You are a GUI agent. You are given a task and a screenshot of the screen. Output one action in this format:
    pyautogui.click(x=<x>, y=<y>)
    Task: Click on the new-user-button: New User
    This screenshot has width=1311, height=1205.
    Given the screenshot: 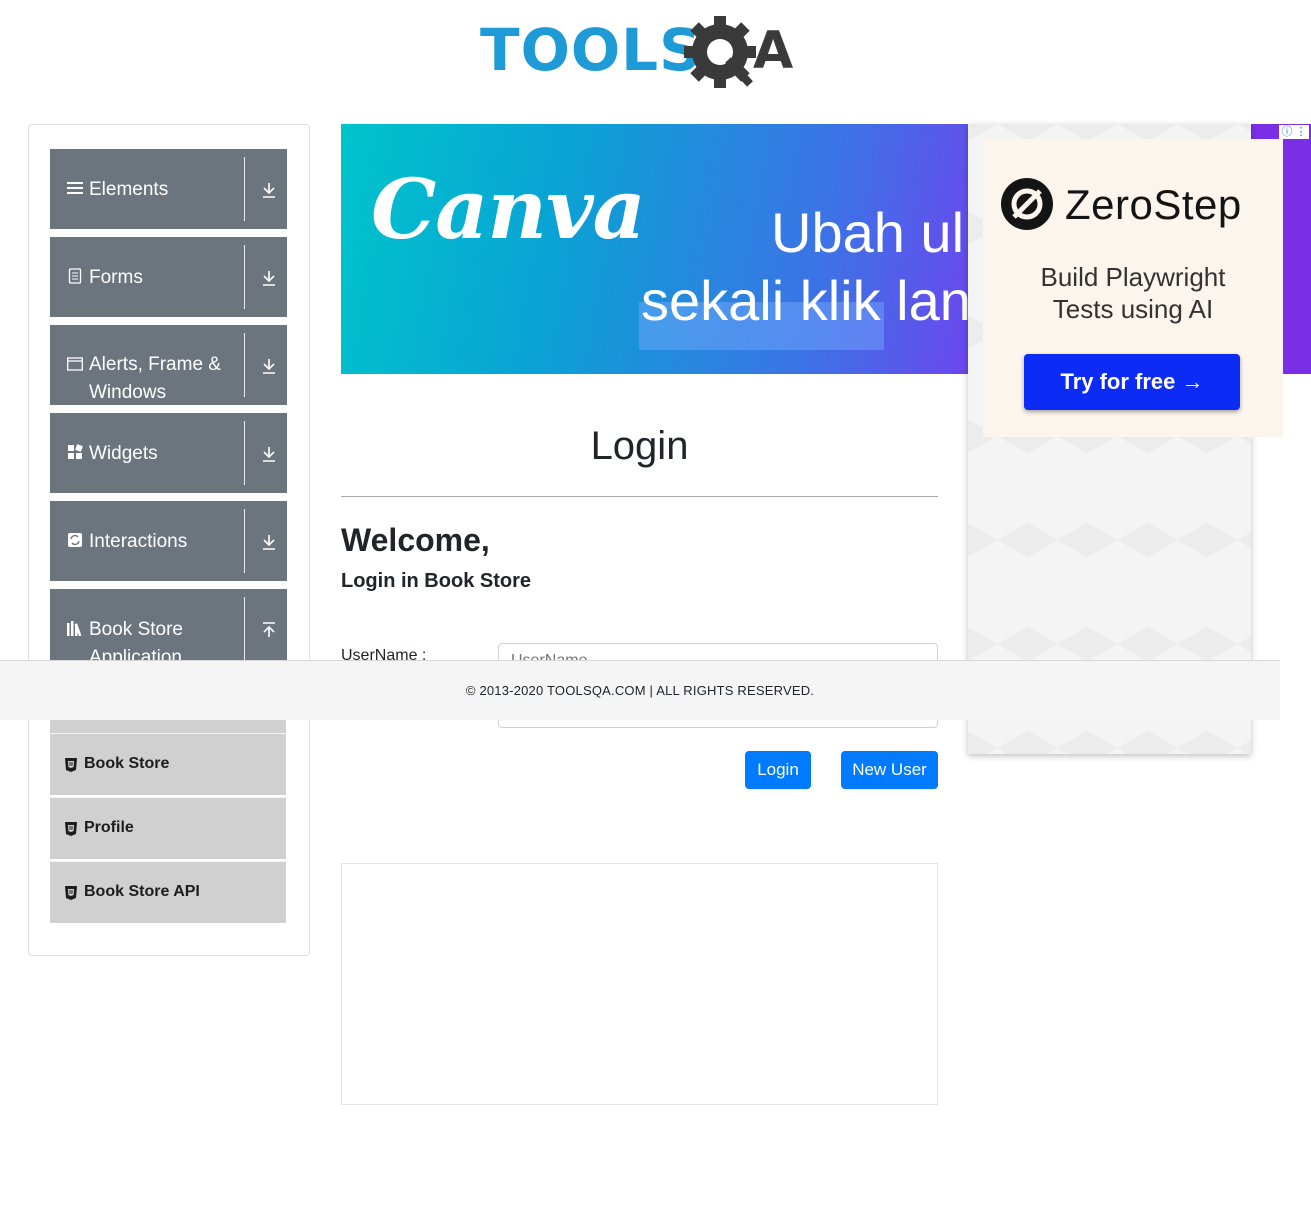 What is the action you would take?
    pyautogui.click(x=889, y=770)
    